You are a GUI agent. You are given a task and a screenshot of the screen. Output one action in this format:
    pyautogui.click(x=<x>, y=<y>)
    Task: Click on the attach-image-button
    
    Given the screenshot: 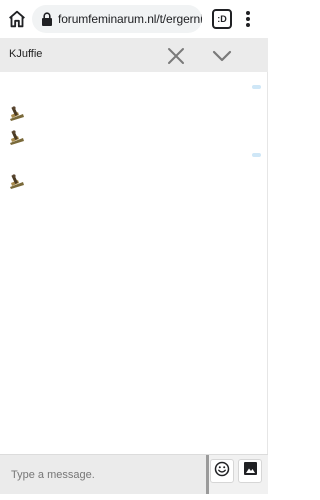 What is the action you would take?
    pyautogui.click(x=250, y=471)
    